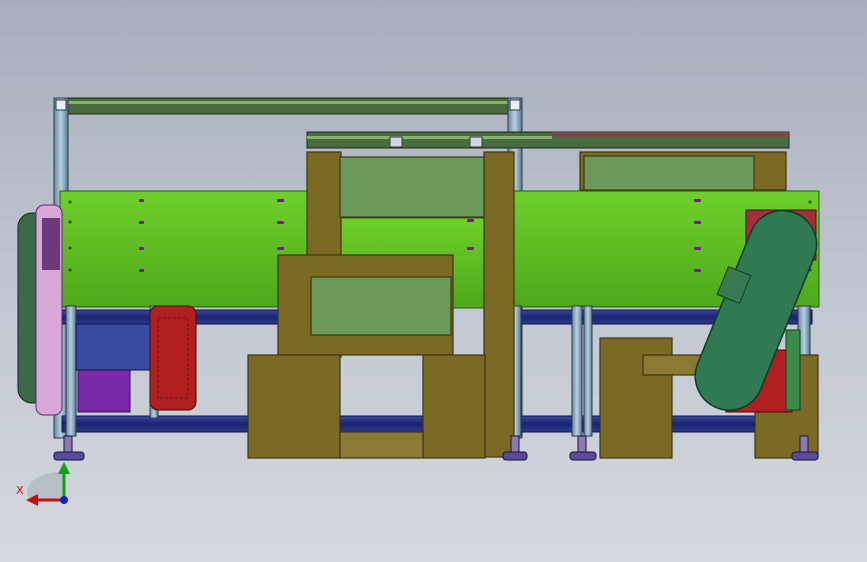 This screenshot has height=562, width=867. I want to click on beam-lower-mid, so click(385, 424).